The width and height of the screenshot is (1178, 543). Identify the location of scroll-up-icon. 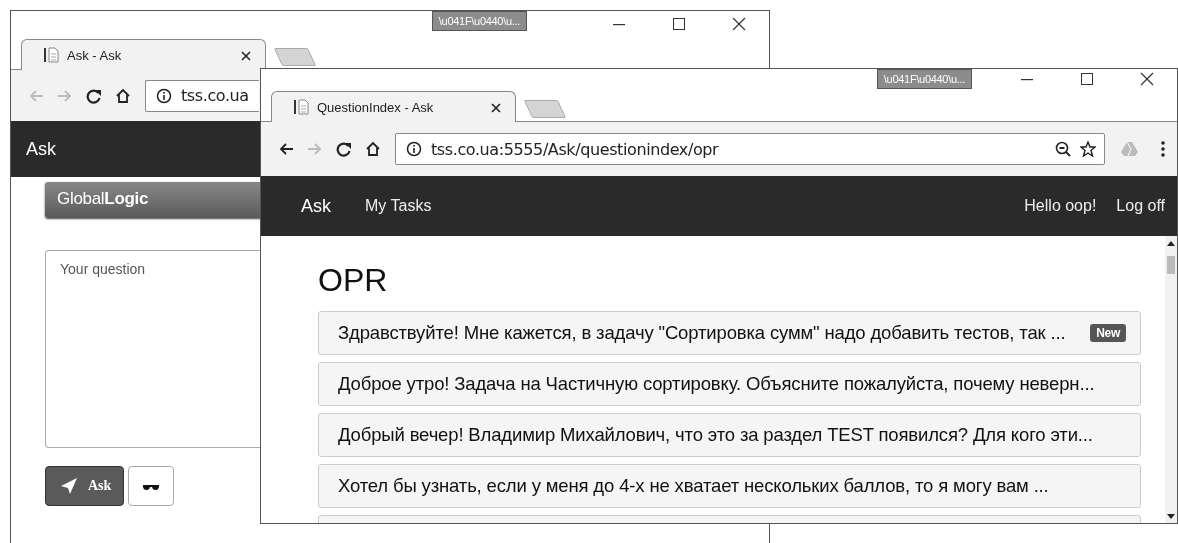
(1171, 243).